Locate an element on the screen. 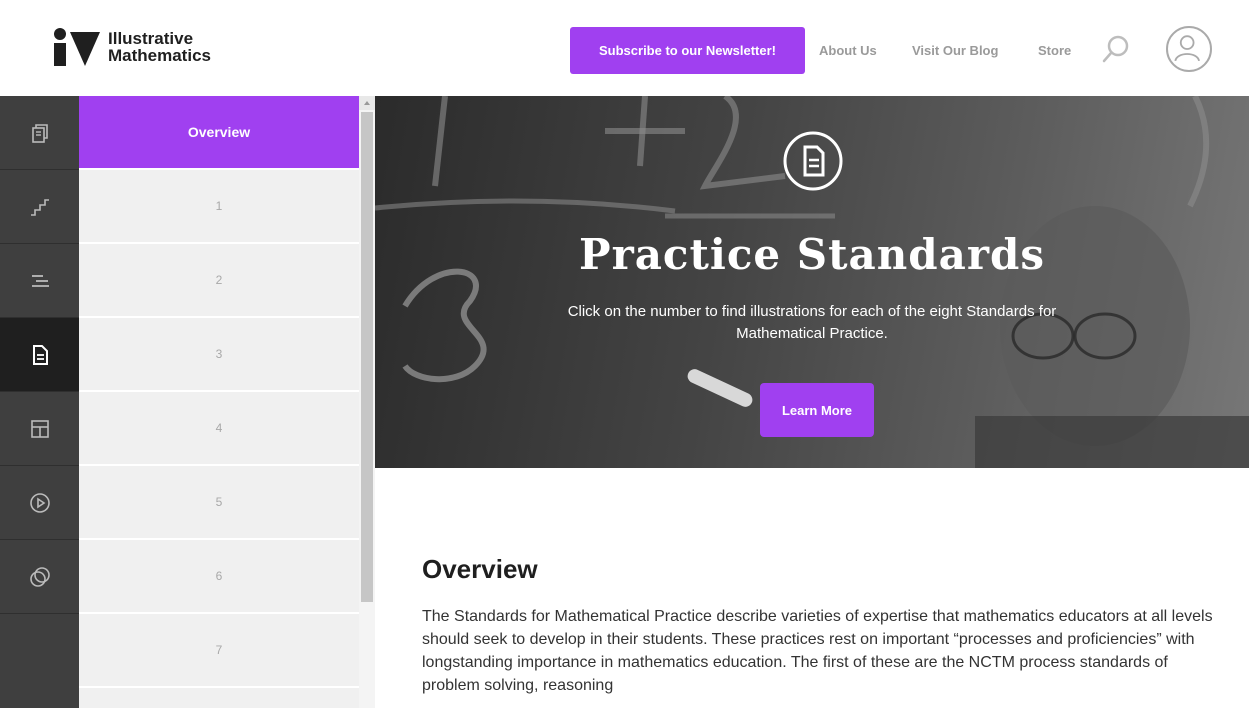 The height and width of the screenshot is (708, 1249). rail-item-overlap is located at coordinates (39, 577).